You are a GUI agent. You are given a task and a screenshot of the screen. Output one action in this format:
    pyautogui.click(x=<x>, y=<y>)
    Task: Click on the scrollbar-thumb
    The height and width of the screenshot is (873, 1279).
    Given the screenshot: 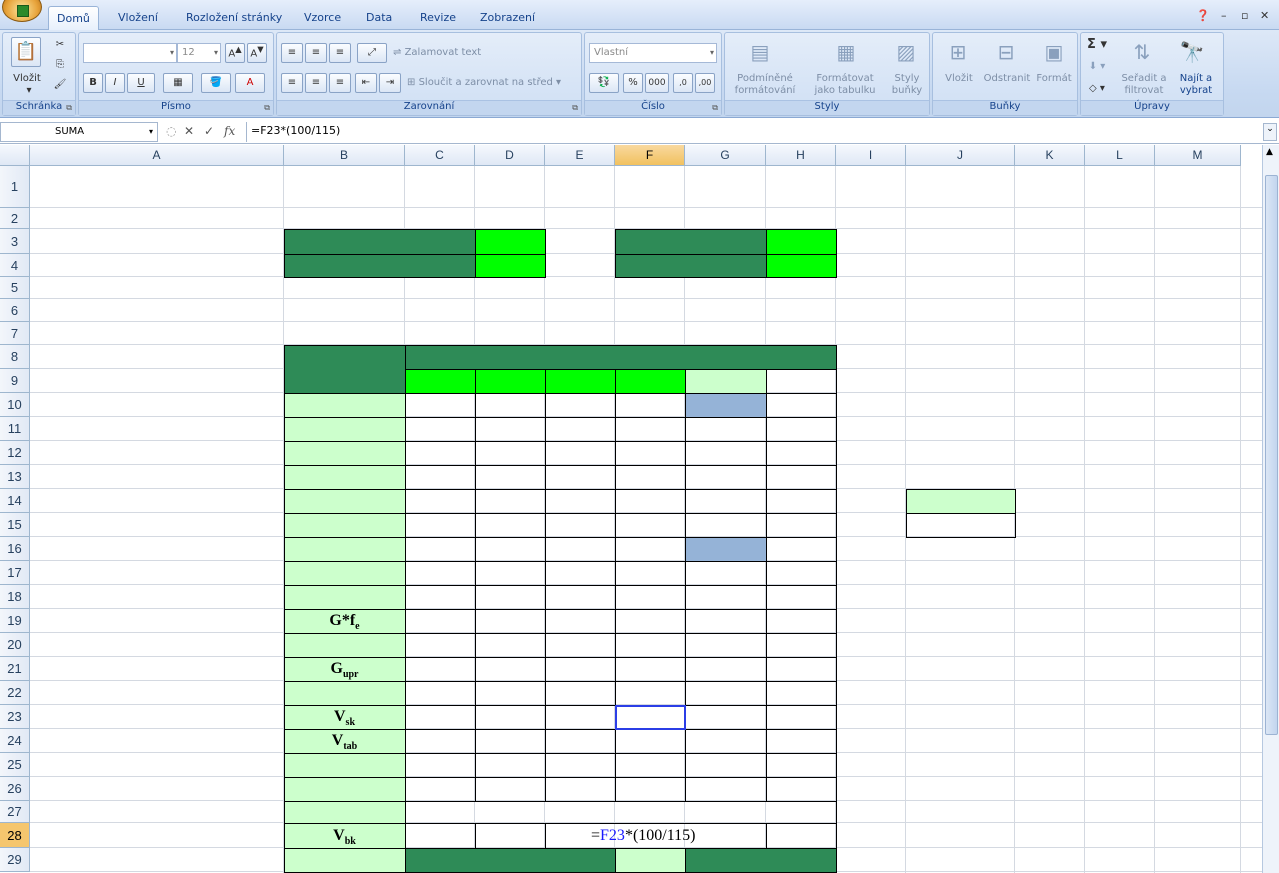 What is the action you would take?
    pyautogui.click(x=1271, y=455)
    